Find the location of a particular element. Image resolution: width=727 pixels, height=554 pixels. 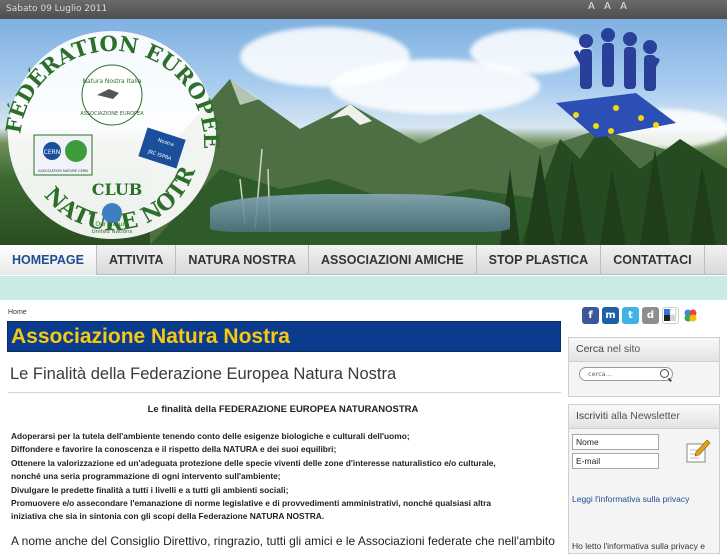

digg-icon: d is located at coordinates (650, 315).